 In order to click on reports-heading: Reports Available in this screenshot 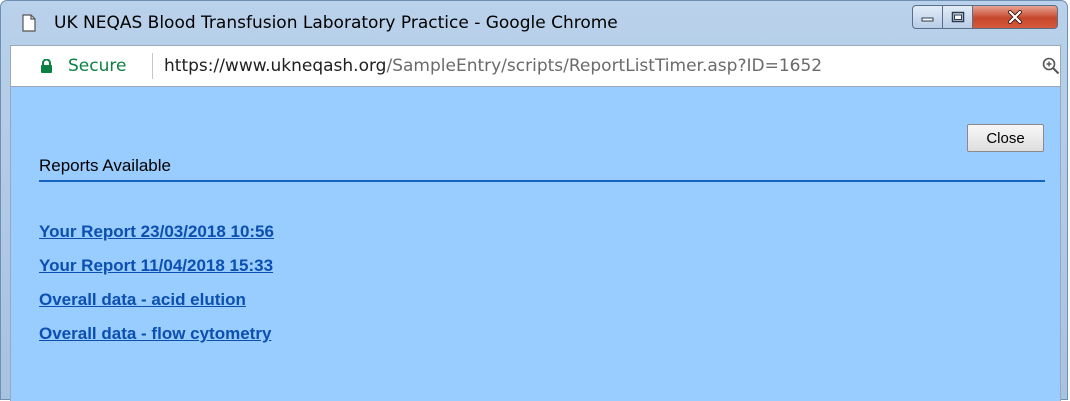, I will do `click(105, 165)`.